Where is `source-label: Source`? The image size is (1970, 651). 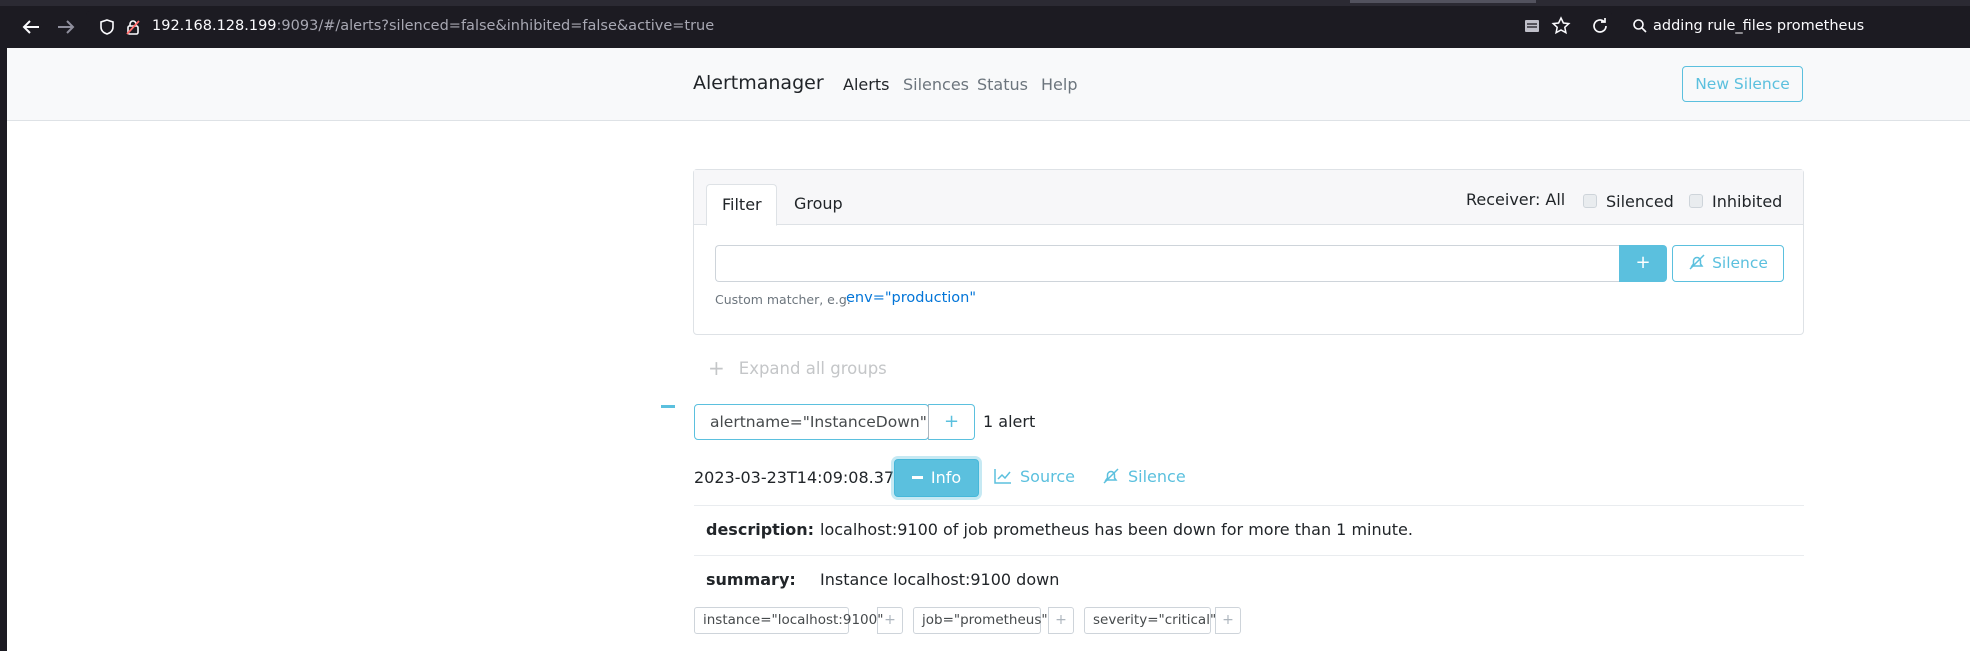
source-label: Source is located at coordinates (1047, 476).